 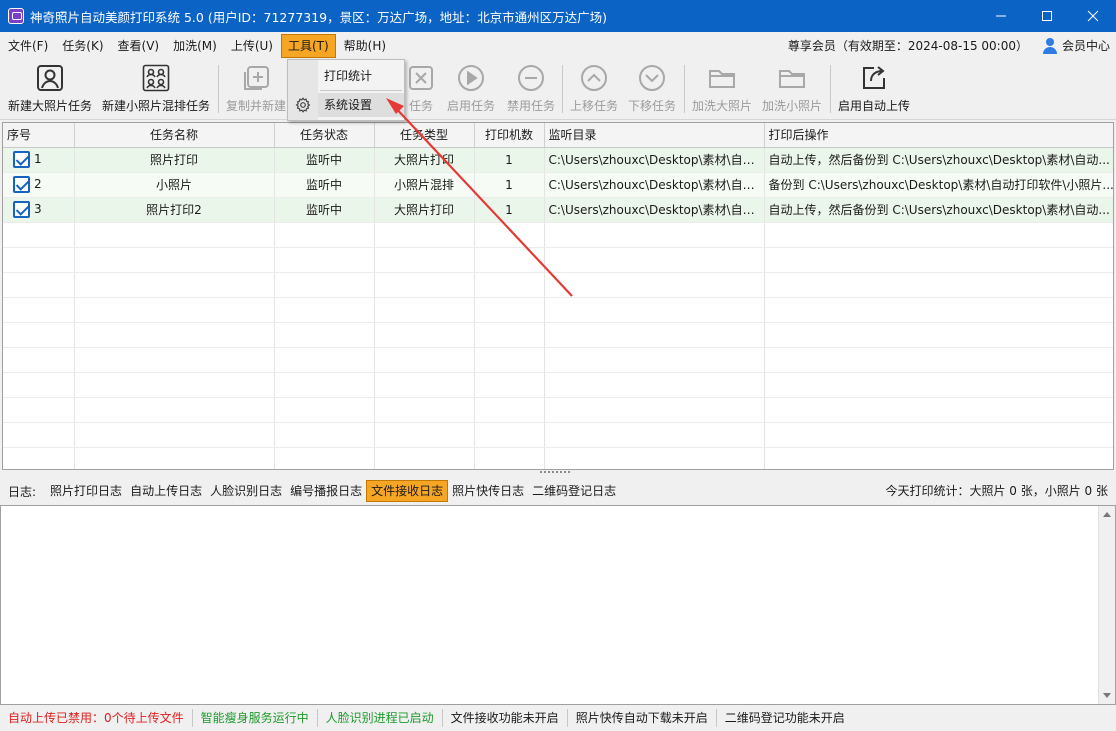 What do you see at coordinates (530, 106) in the screenshot?
I see `button-label: 禁用任务` at bounding box center [530, 106].